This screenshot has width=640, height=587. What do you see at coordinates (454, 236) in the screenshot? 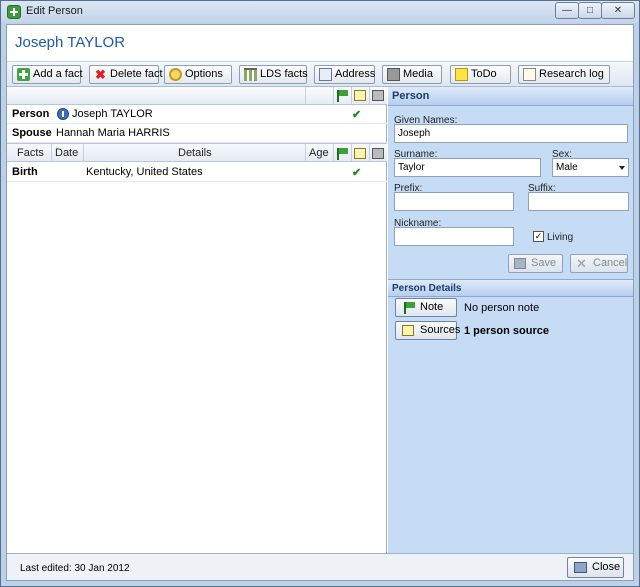
I see `nickname-field` at bounding box center [454, 236].